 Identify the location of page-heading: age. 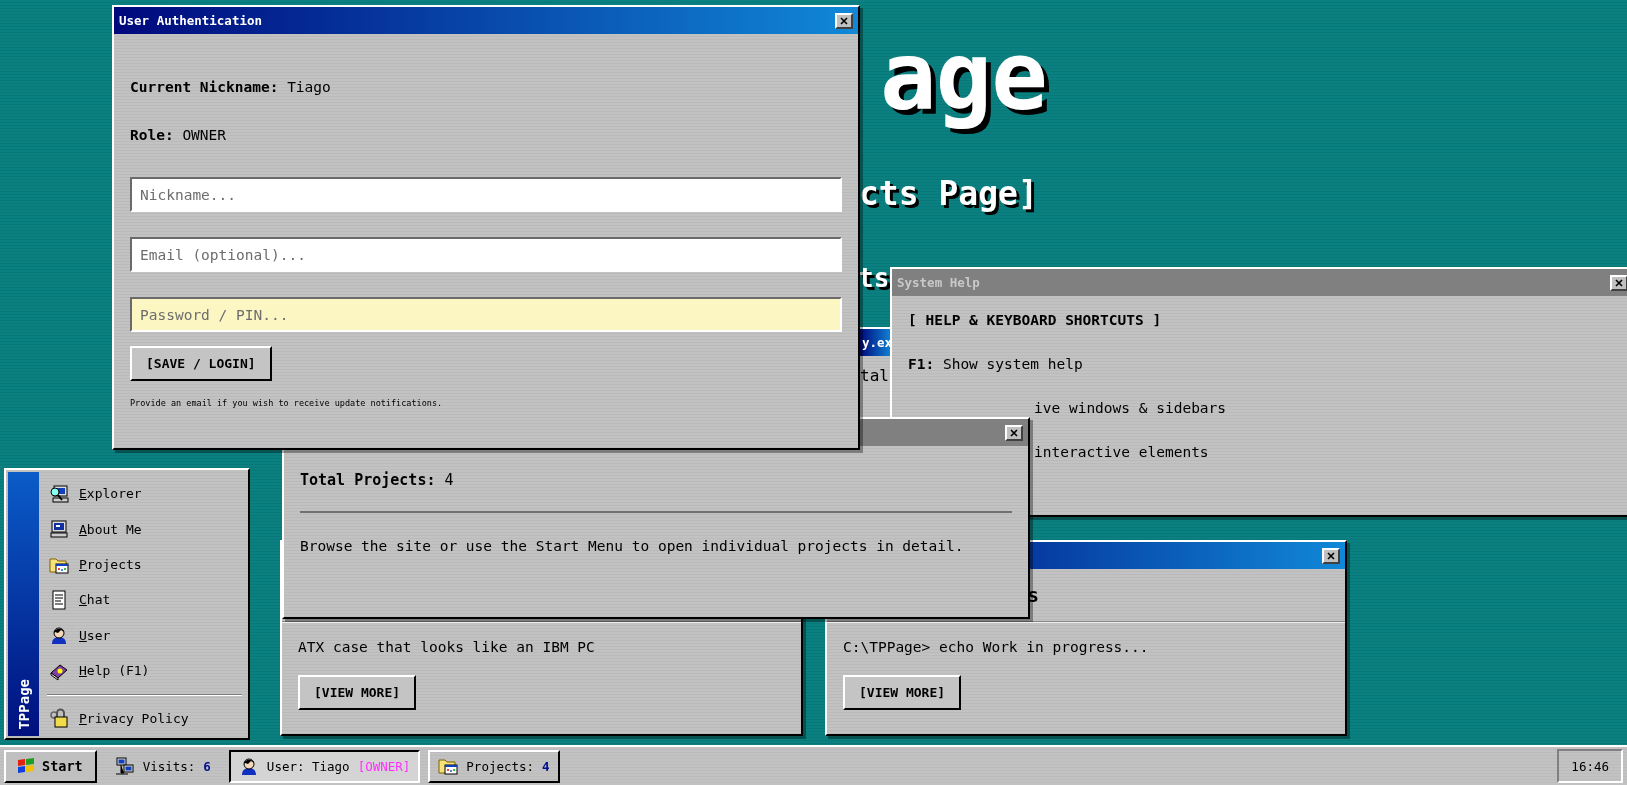
(963, 76).